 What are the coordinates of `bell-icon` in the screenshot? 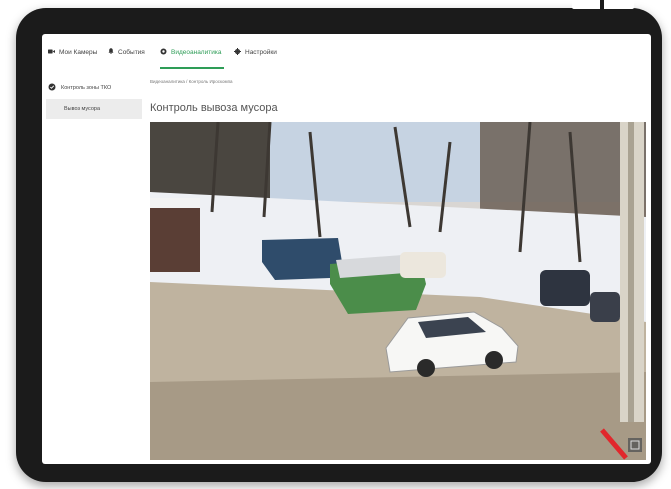 It's located at (111, 52).